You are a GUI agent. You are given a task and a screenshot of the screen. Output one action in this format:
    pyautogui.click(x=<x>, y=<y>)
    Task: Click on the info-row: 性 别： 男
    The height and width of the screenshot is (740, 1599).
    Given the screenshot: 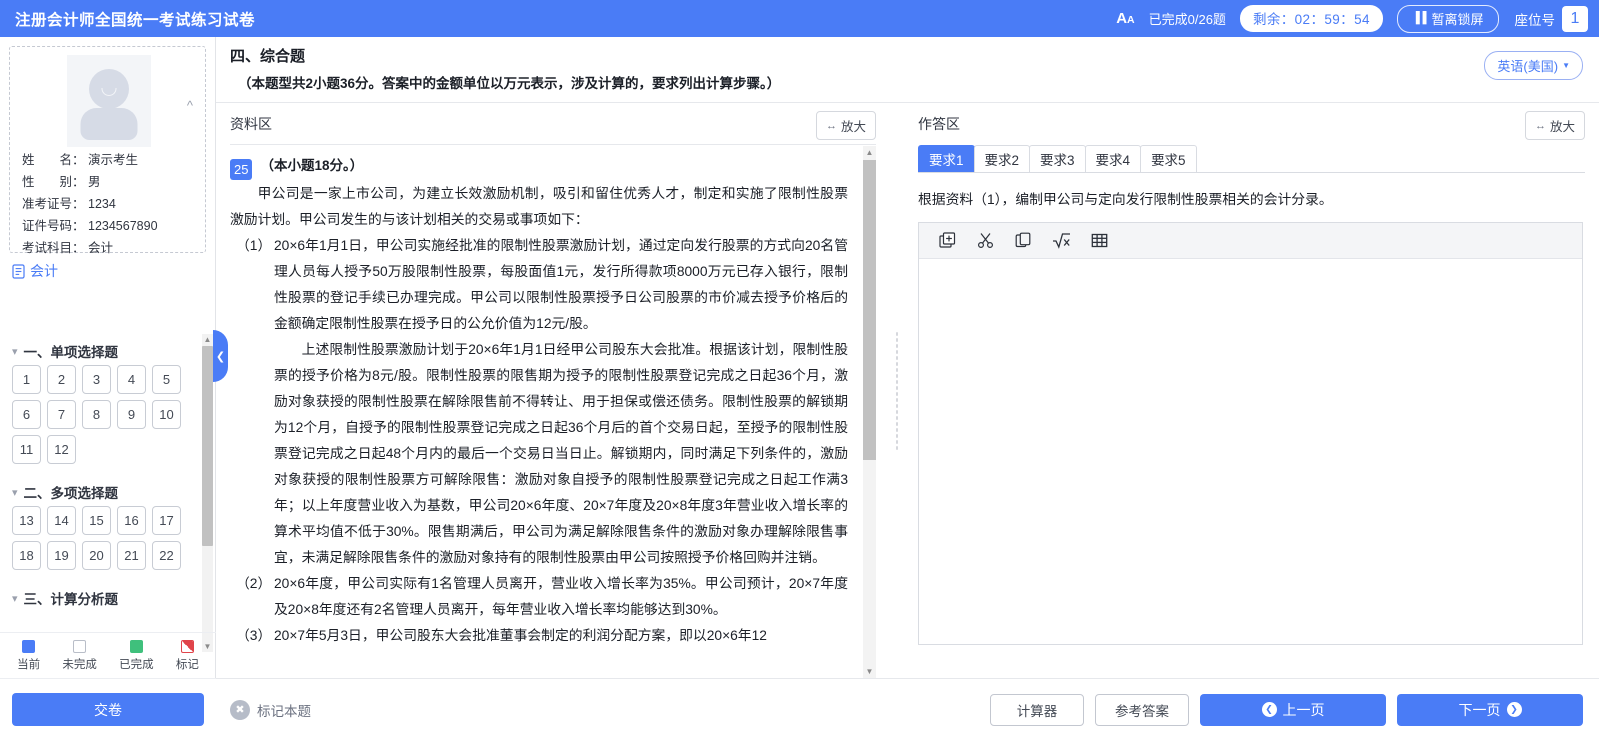 What is the action you would take?
    pyautogui.click(x=108, y=182)
    